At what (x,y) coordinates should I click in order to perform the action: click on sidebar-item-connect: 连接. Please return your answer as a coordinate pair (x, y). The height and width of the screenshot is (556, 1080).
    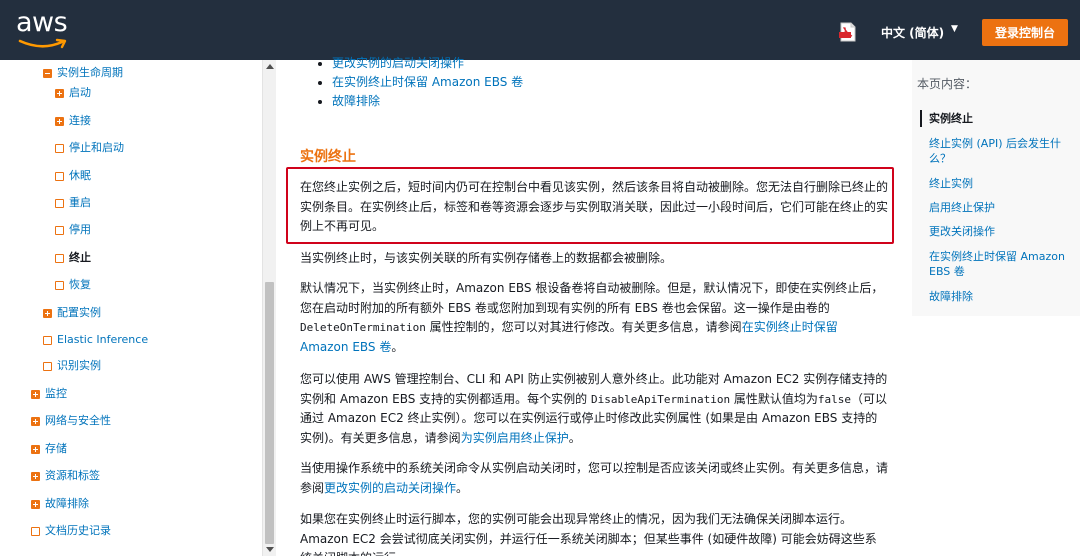
    Looking at the image, I should click on (73, 121).